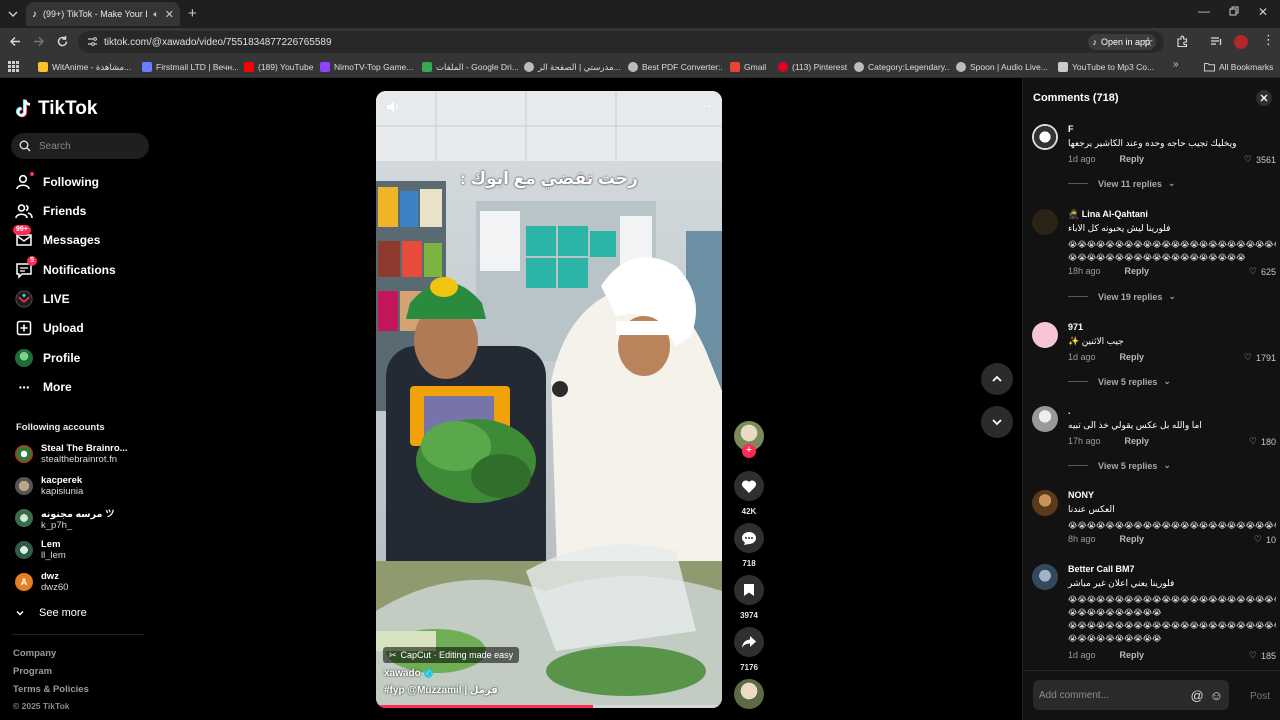 The width and height of the screenshot is (1280, 720). I want to click on nav-live: LIVE, so click(42, 299).